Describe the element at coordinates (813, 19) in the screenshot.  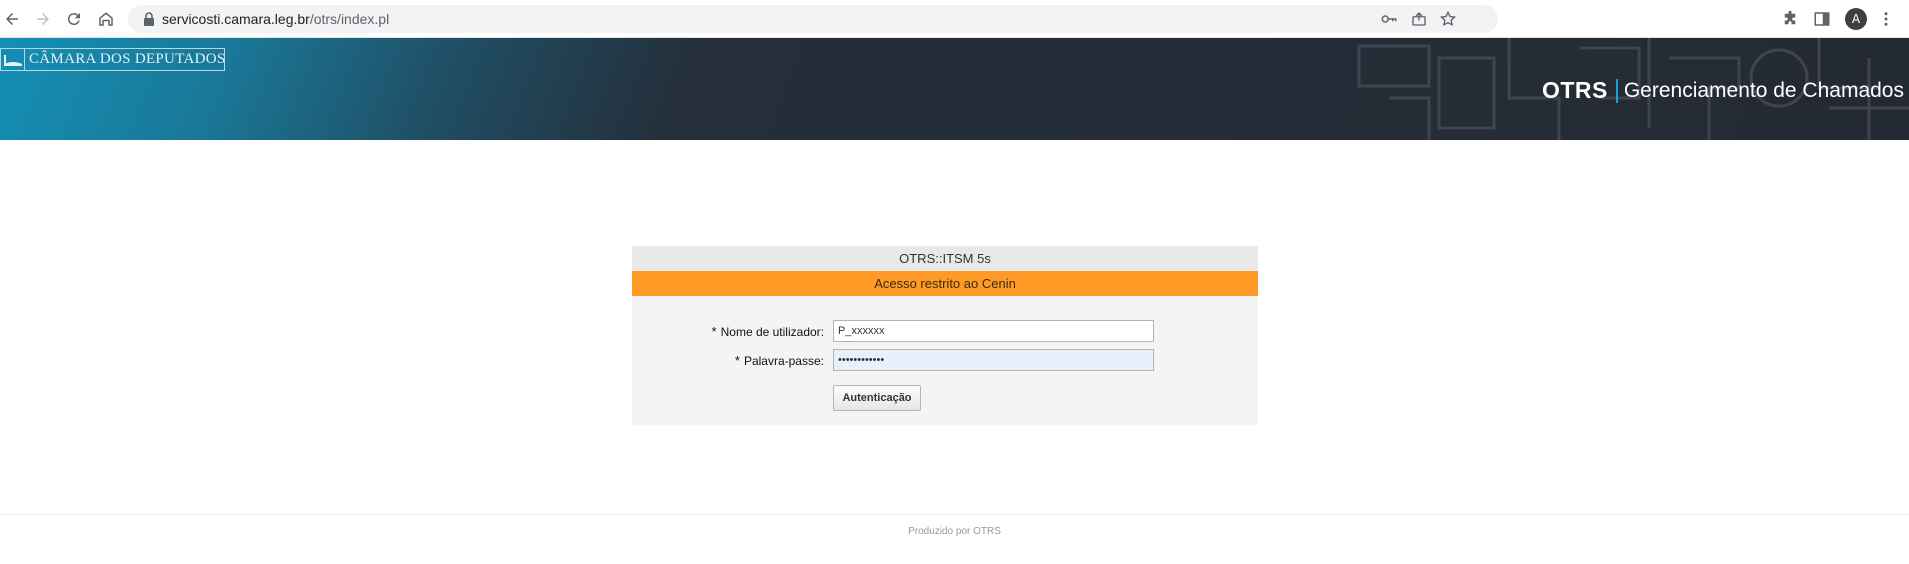
I see `address-bar: servicosti.camara.leg.br/otrs/index.pl` at that location.